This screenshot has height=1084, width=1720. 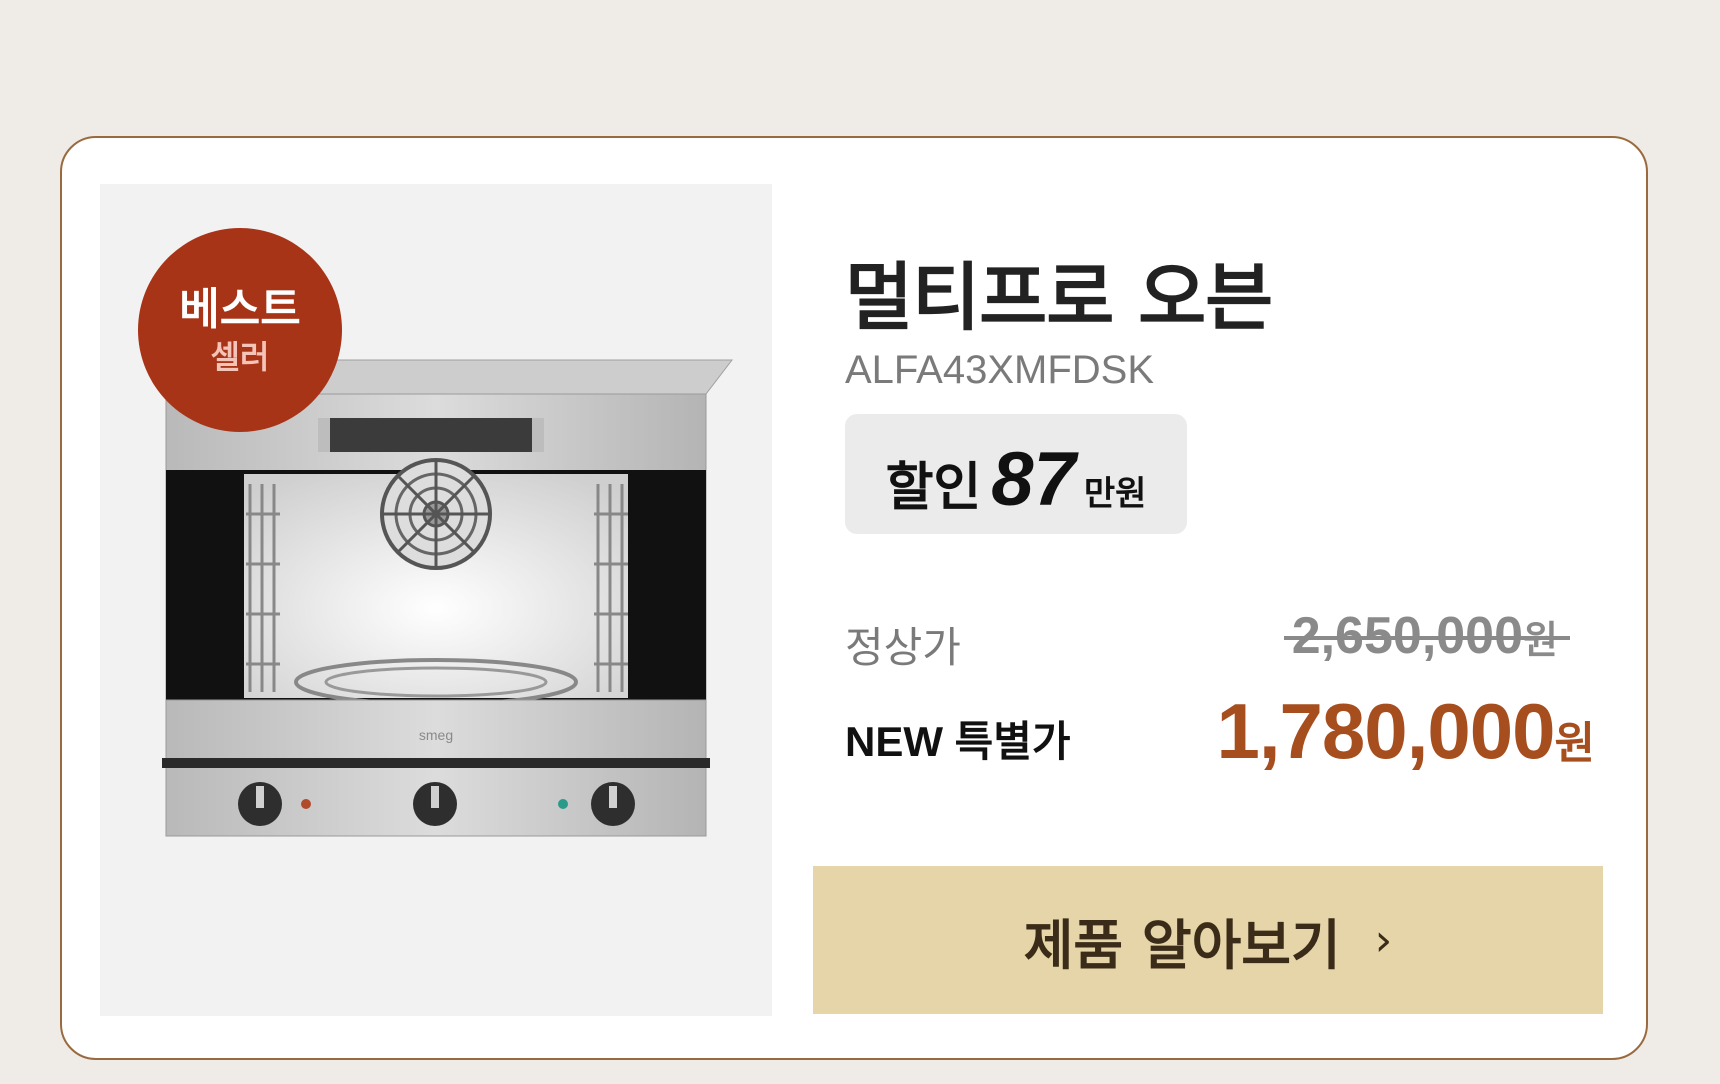 What do you see at coordinates (1540, 641) in the screenshot?
I see `regular-price-unit: 원` at bounding box center [1540, 641].